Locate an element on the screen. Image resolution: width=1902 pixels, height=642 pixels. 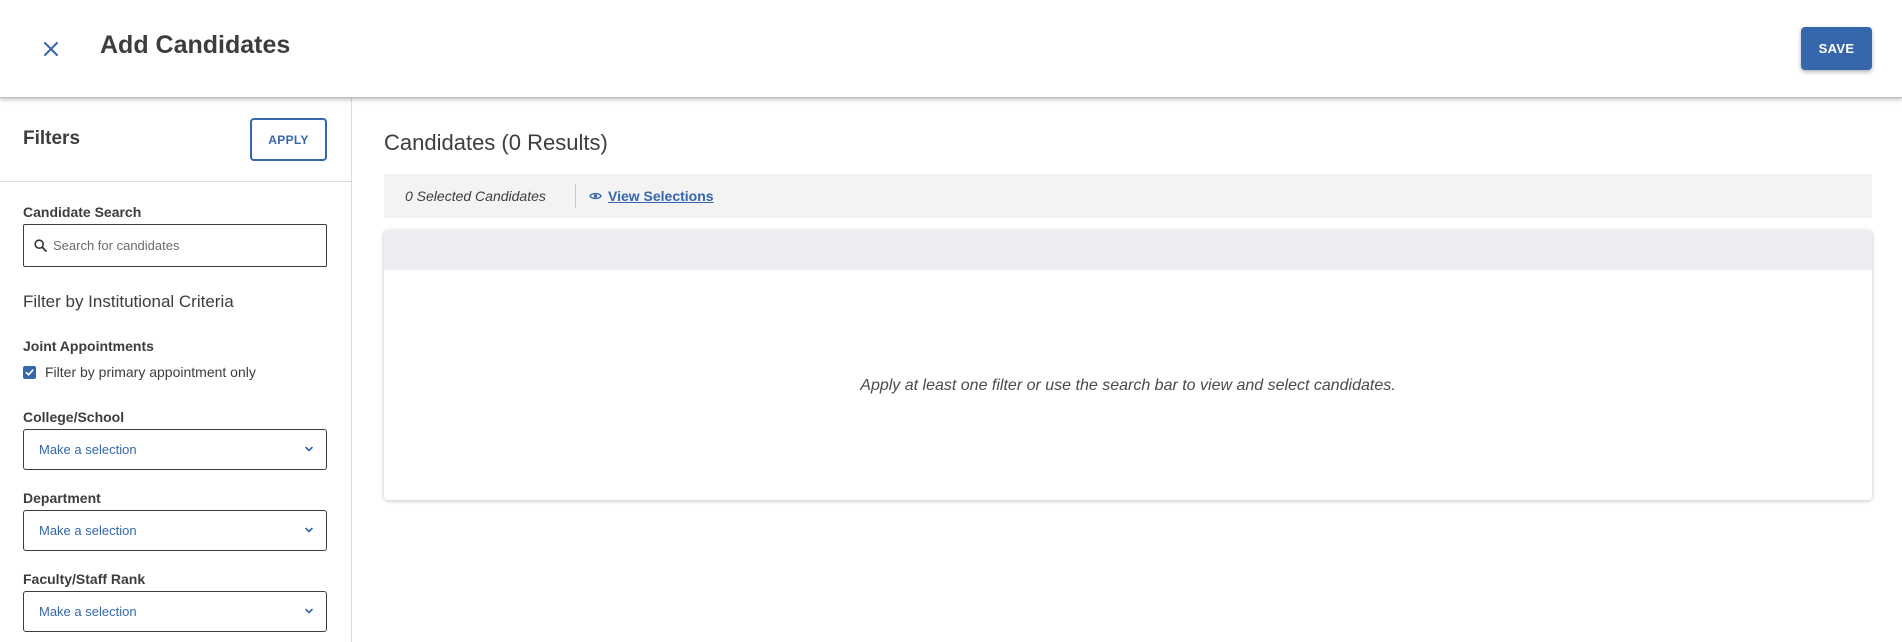
close-button is located at coordinates (51, 49).